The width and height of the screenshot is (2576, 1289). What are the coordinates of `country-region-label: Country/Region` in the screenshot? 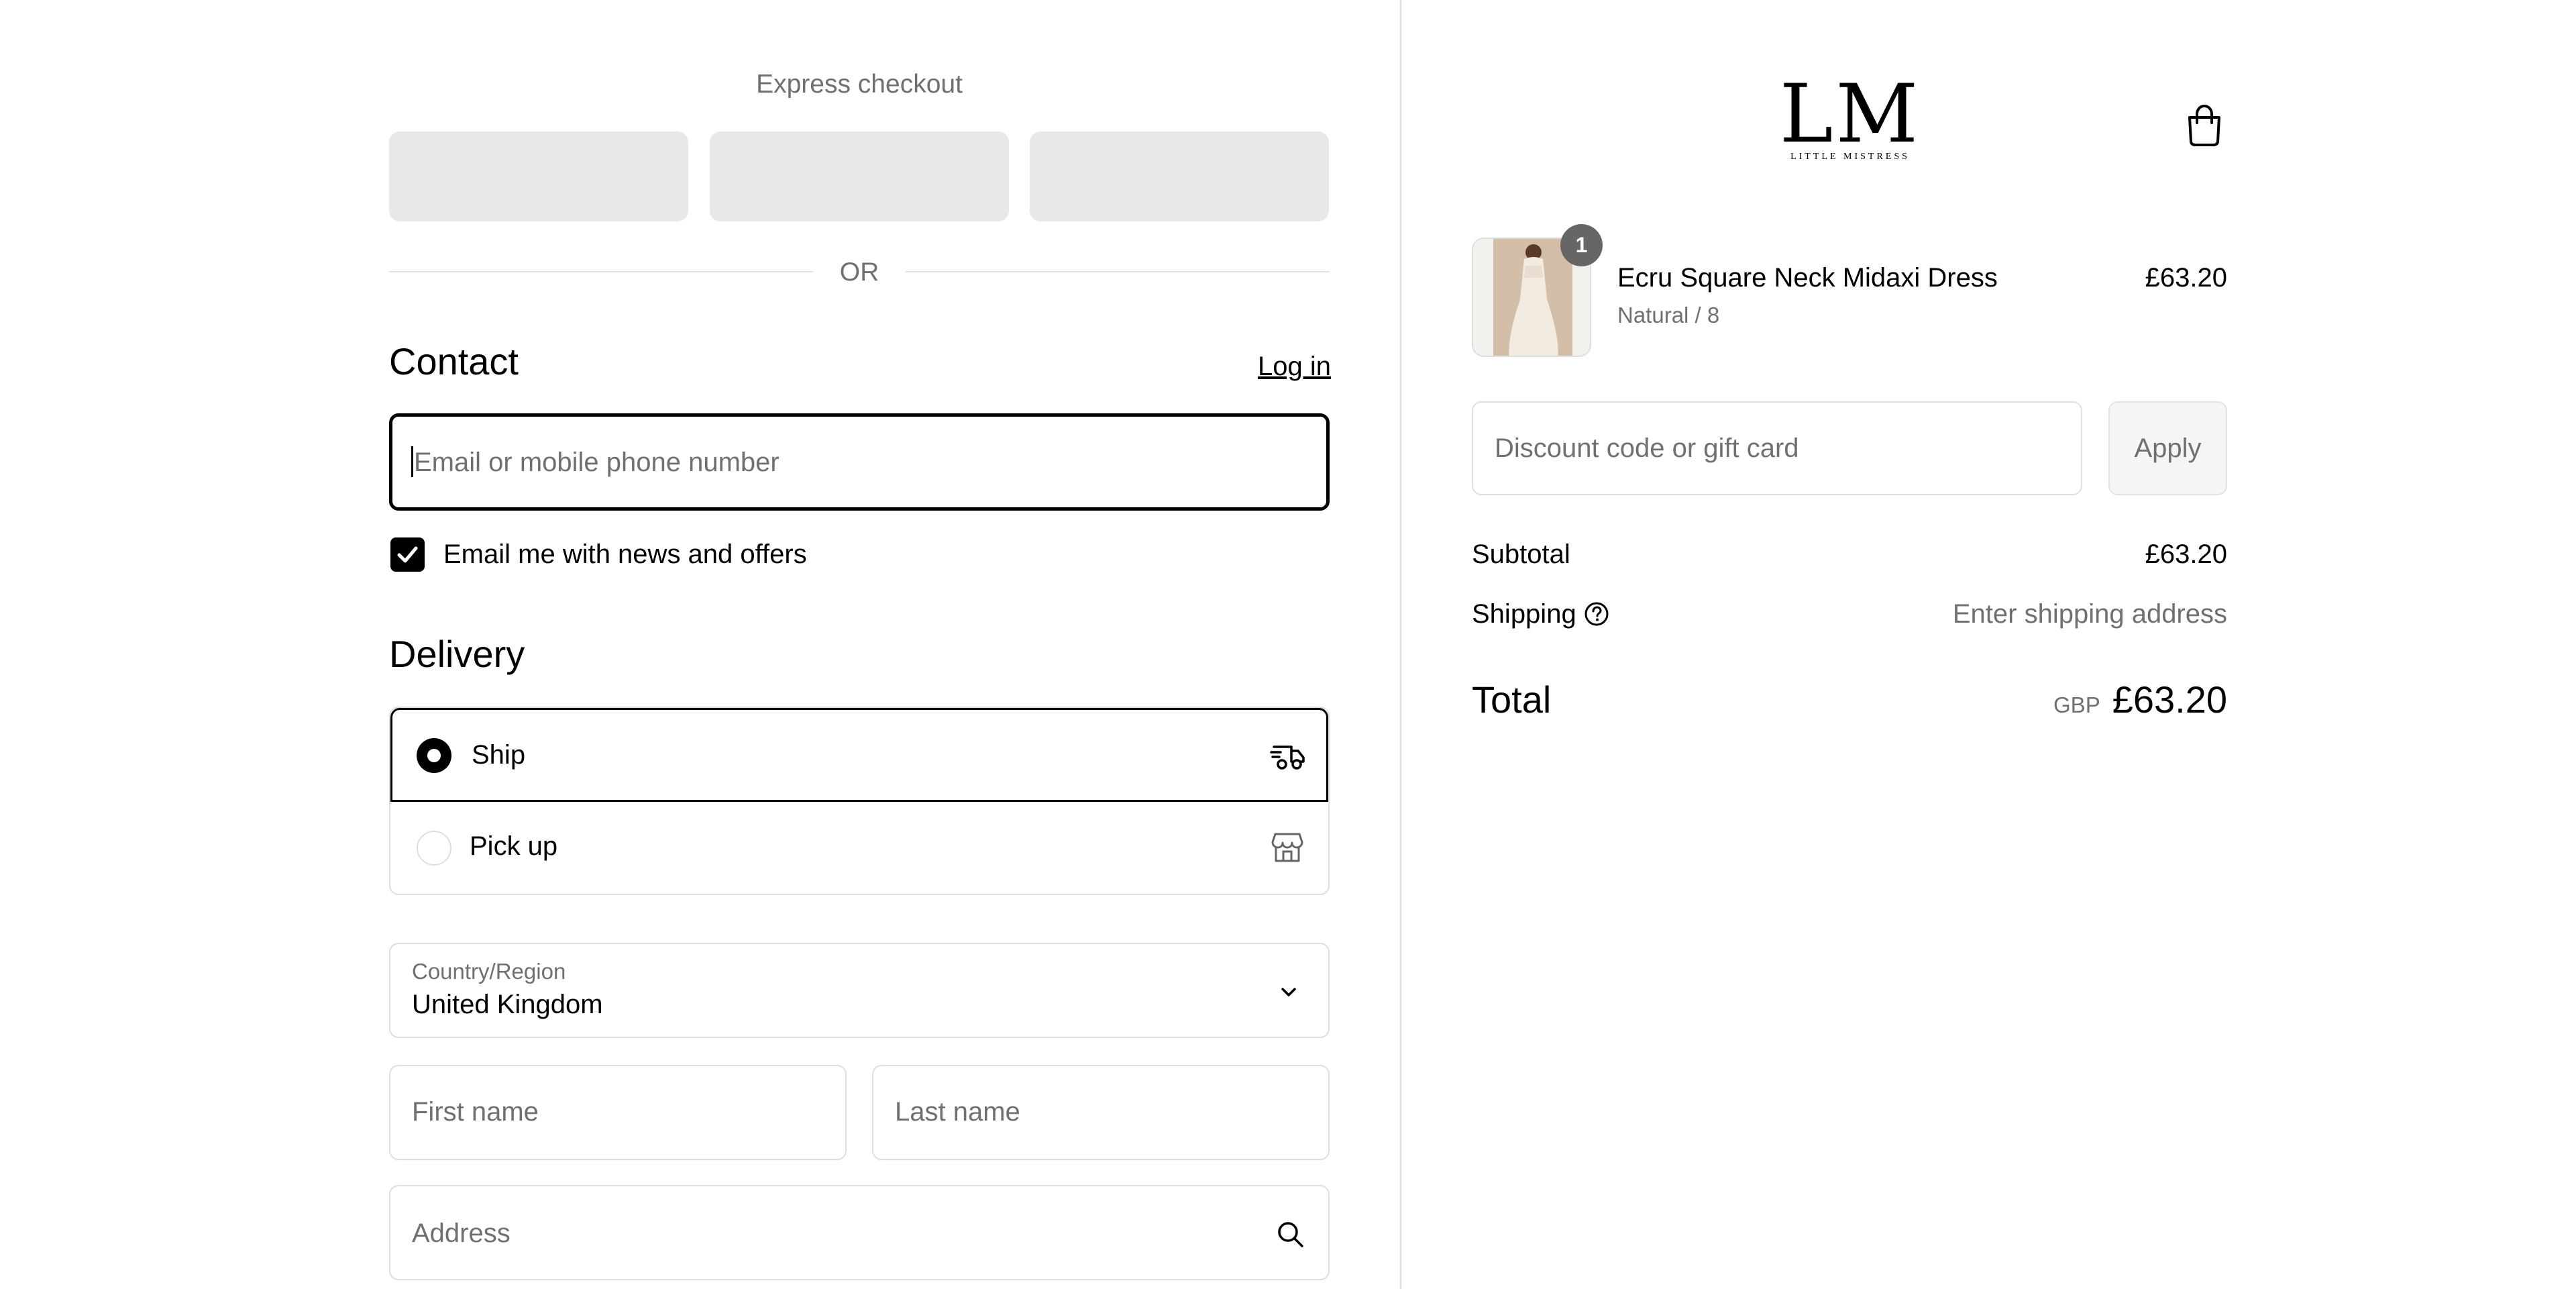 It's located at (489, 972).